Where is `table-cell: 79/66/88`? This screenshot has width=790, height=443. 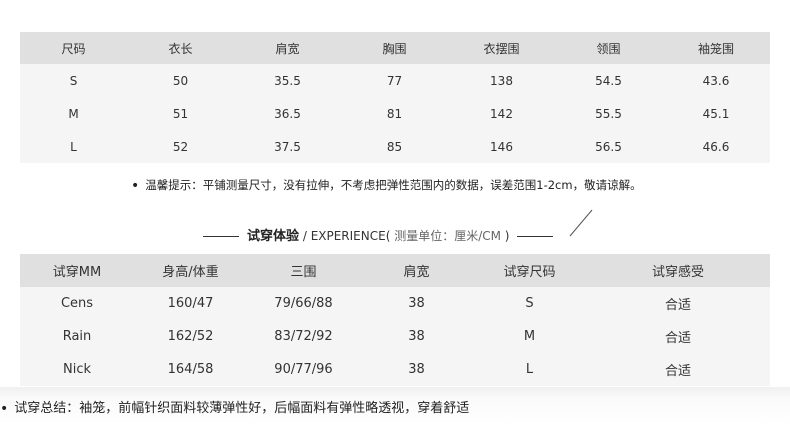
table-cell: 79/66/88 is located at coordinates (303, 303).